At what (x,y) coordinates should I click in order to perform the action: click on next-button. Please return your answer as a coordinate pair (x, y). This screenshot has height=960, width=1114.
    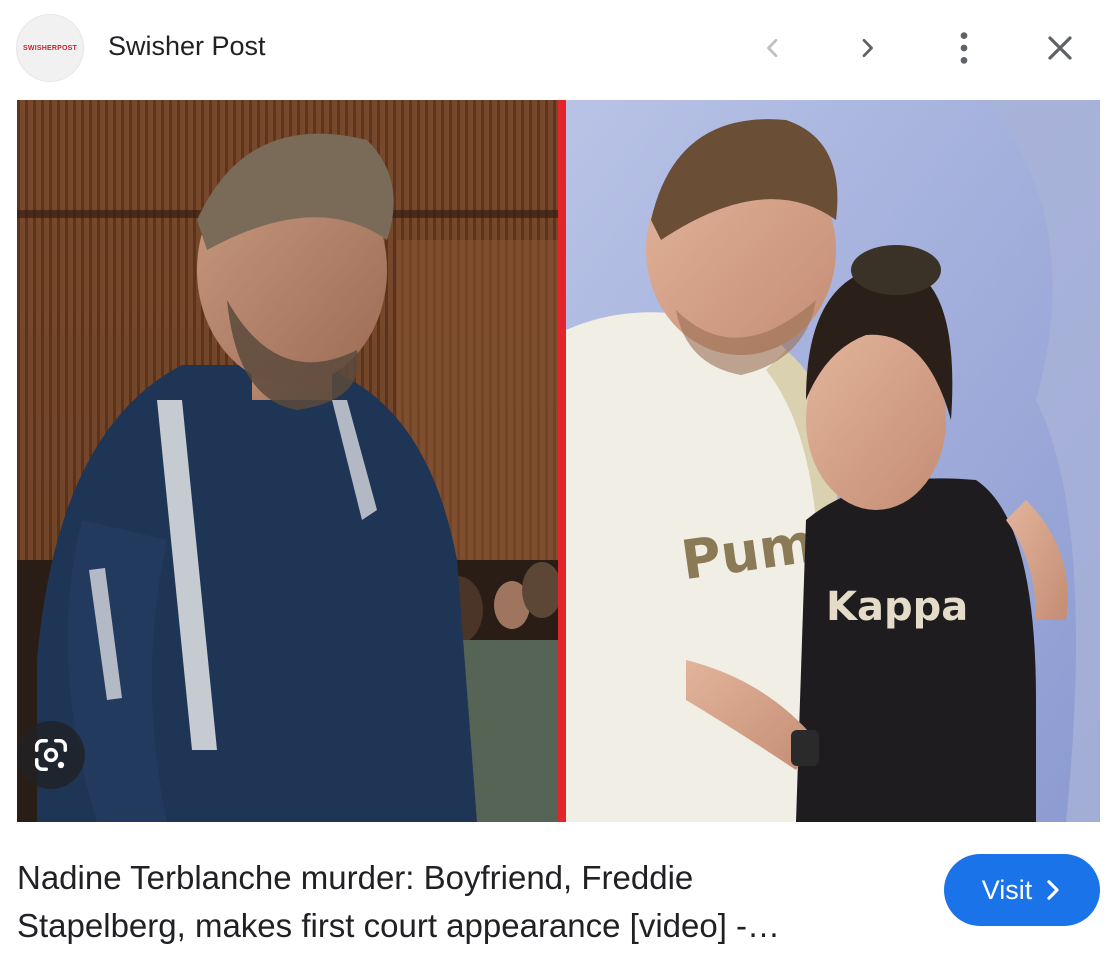
    Looking at the image, I should click on (868, 48).